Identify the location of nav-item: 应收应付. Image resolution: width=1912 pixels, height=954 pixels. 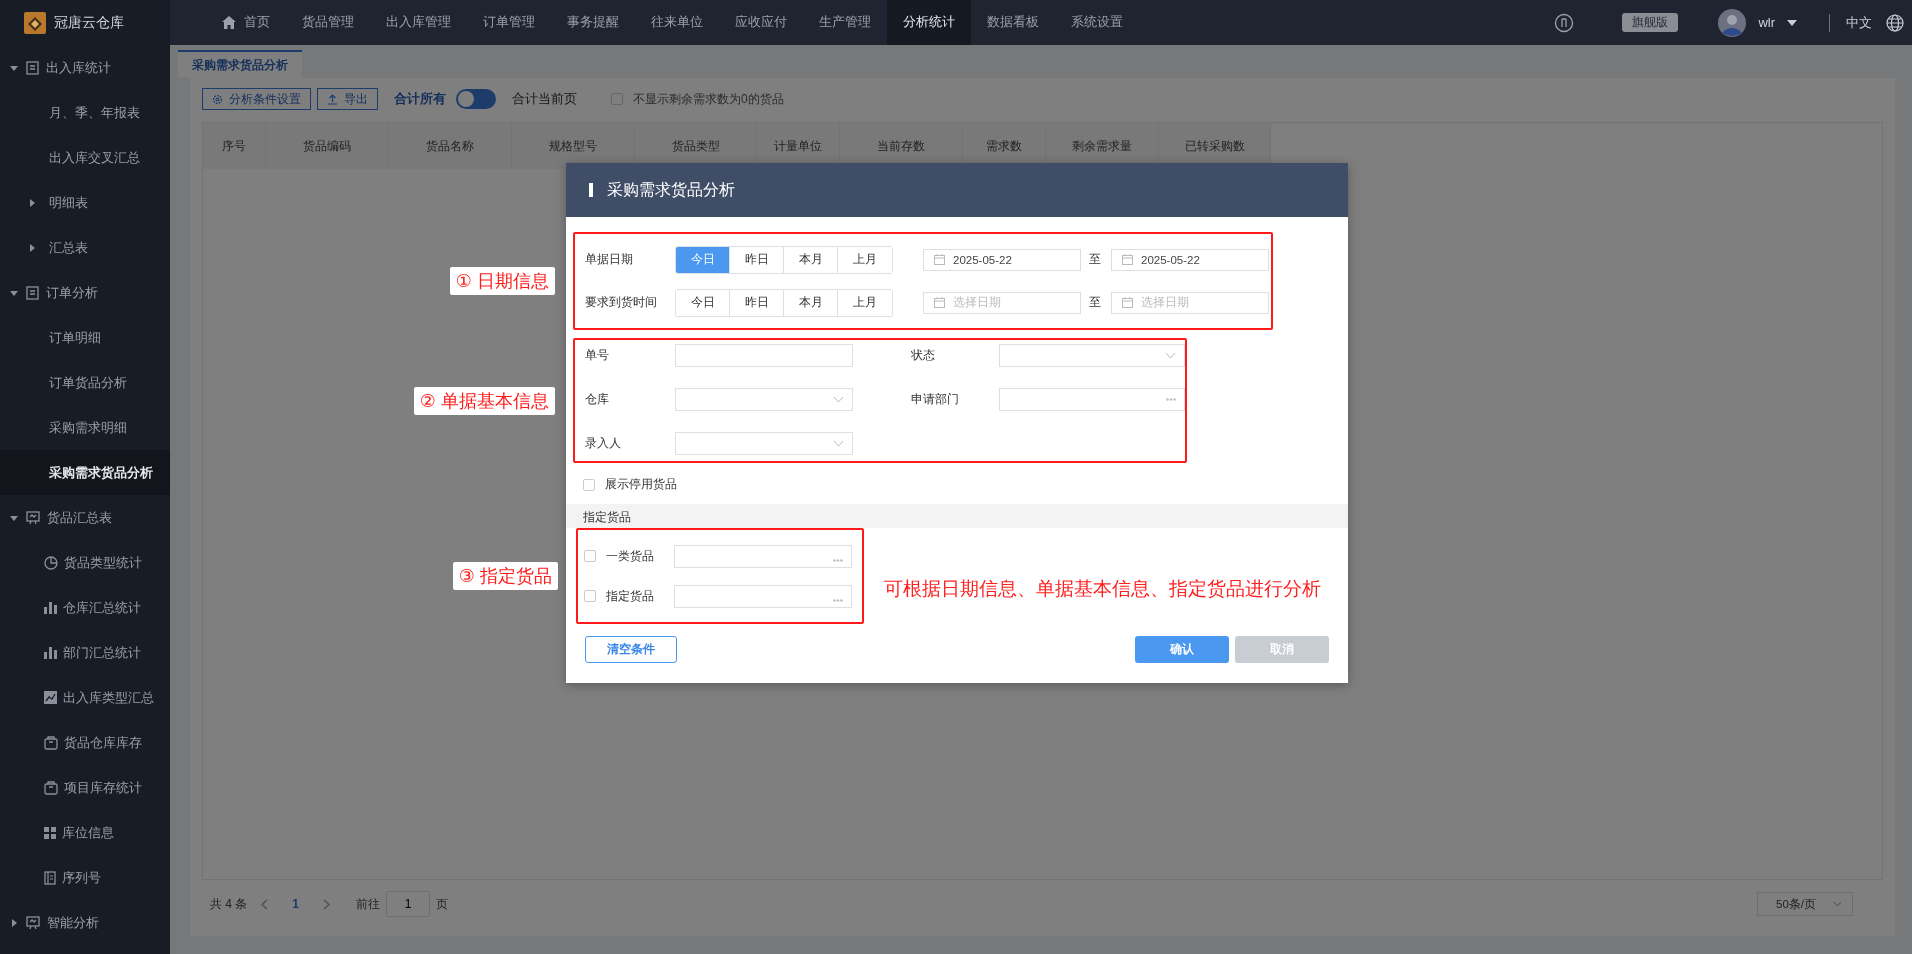
(761, 22).